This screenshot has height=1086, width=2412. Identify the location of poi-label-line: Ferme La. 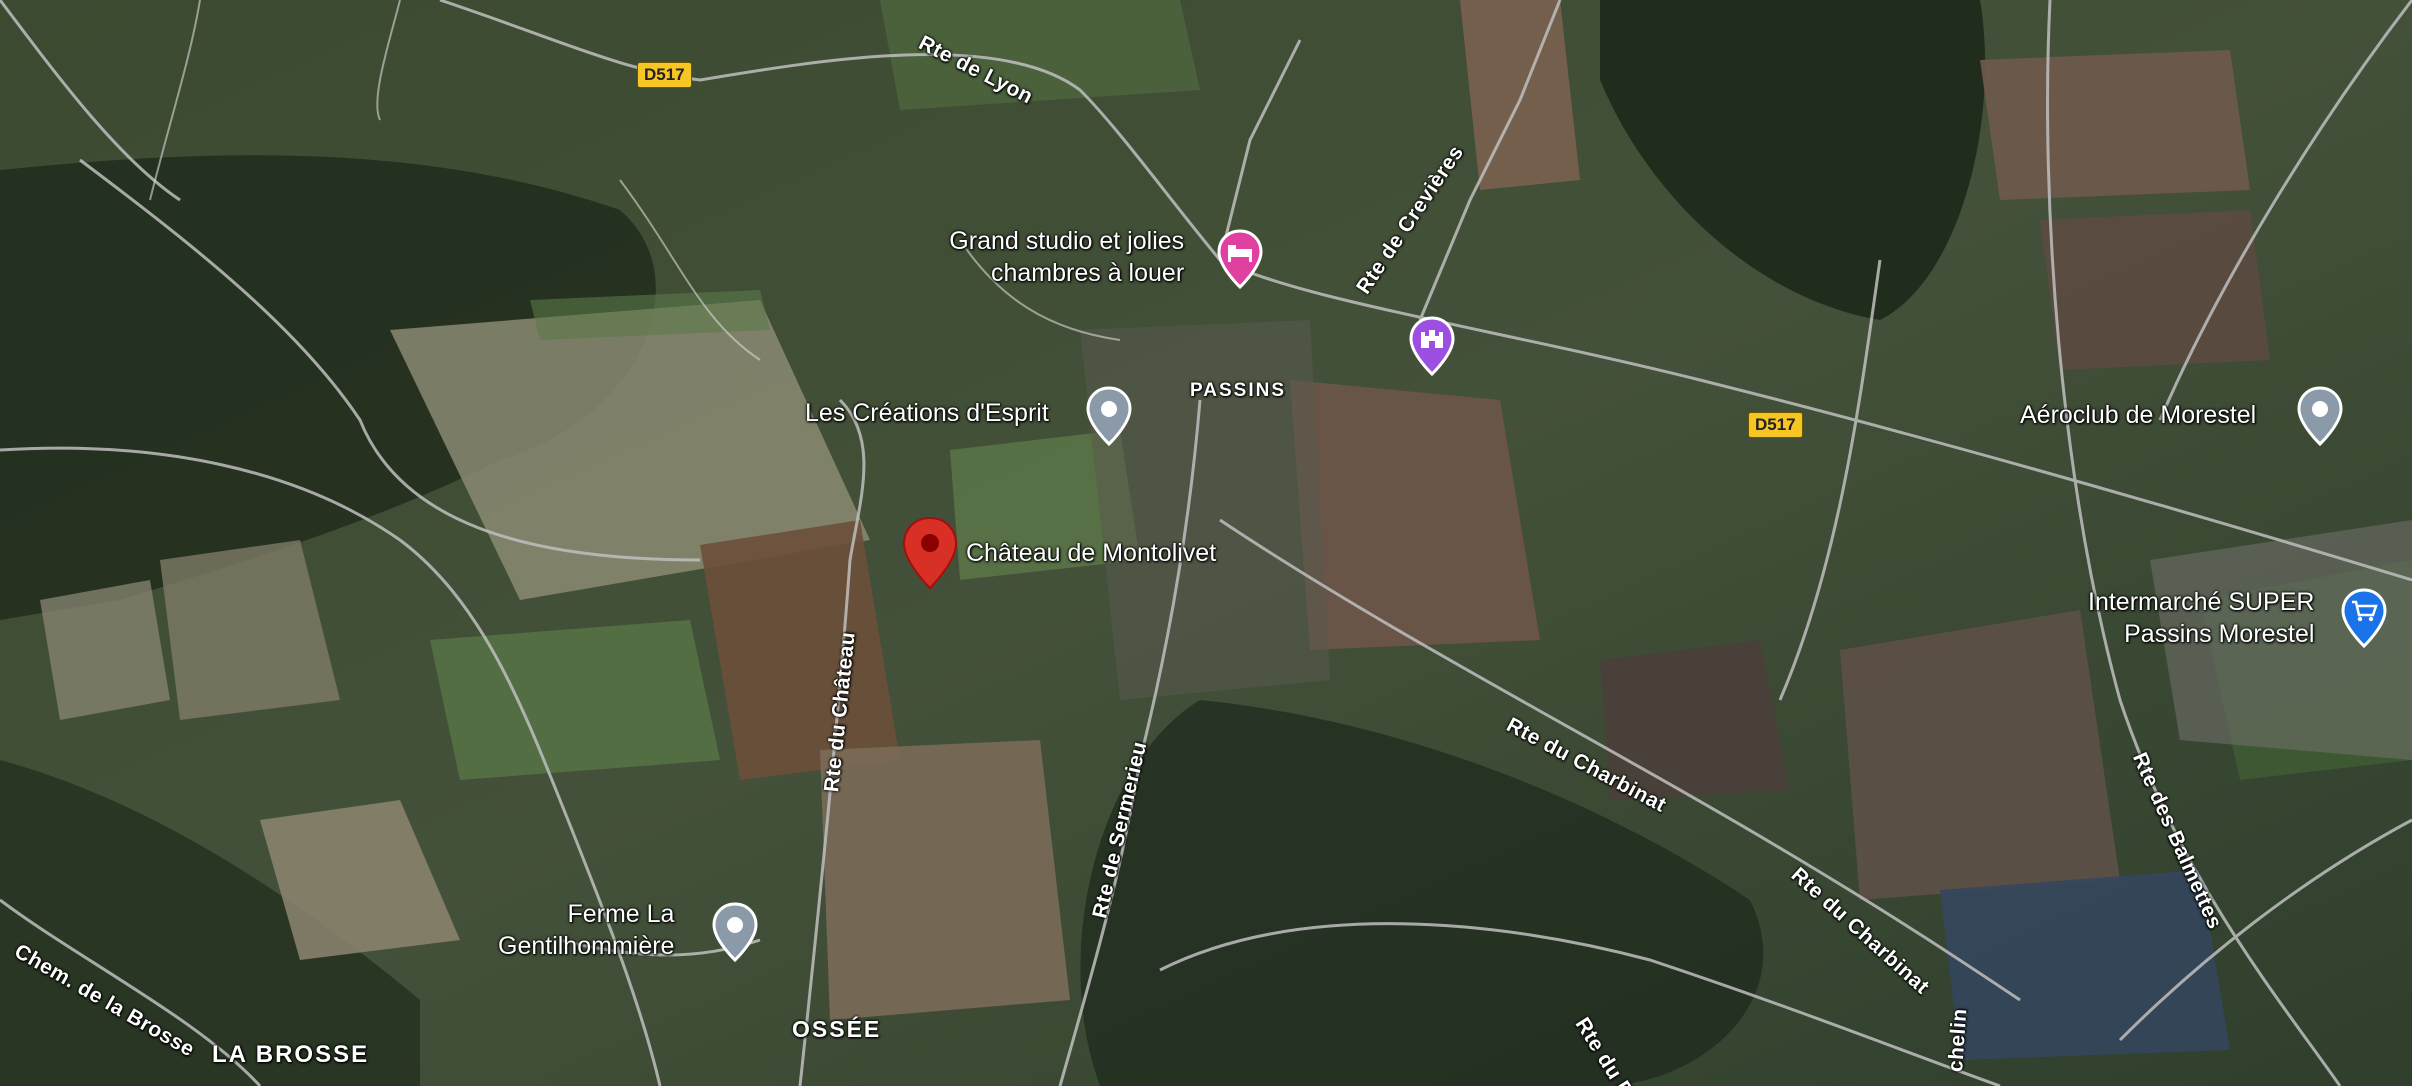
(621, 914).